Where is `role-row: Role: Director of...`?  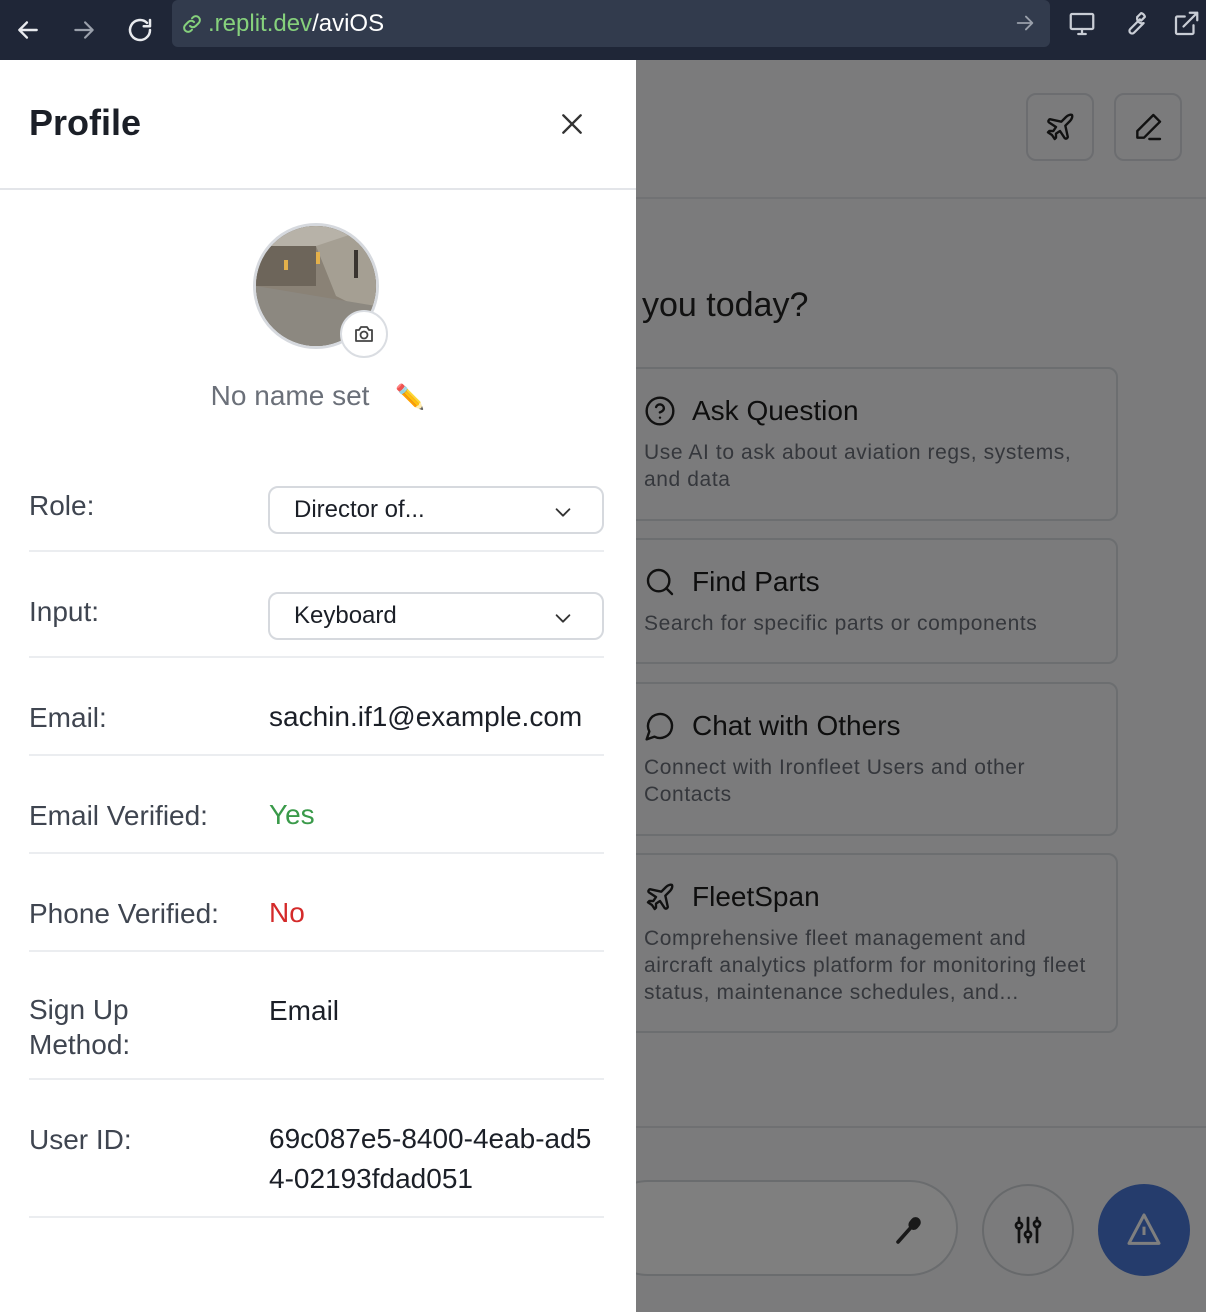 role-row: Role: Director of... is located at coordinates (316, 516).